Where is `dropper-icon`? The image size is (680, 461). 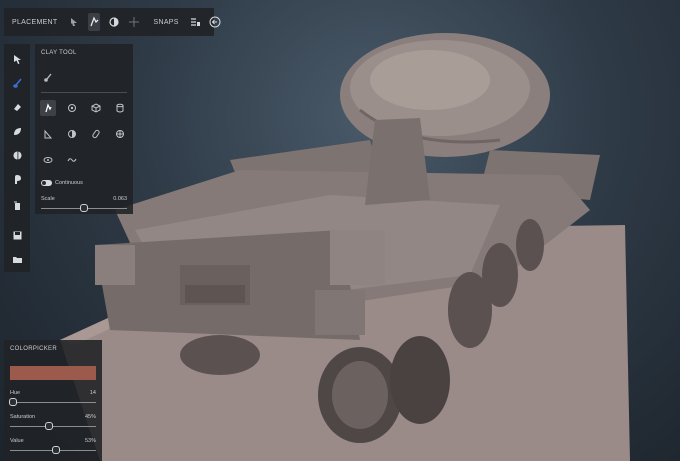
dropper-icon is located at coordinates (48, 78).